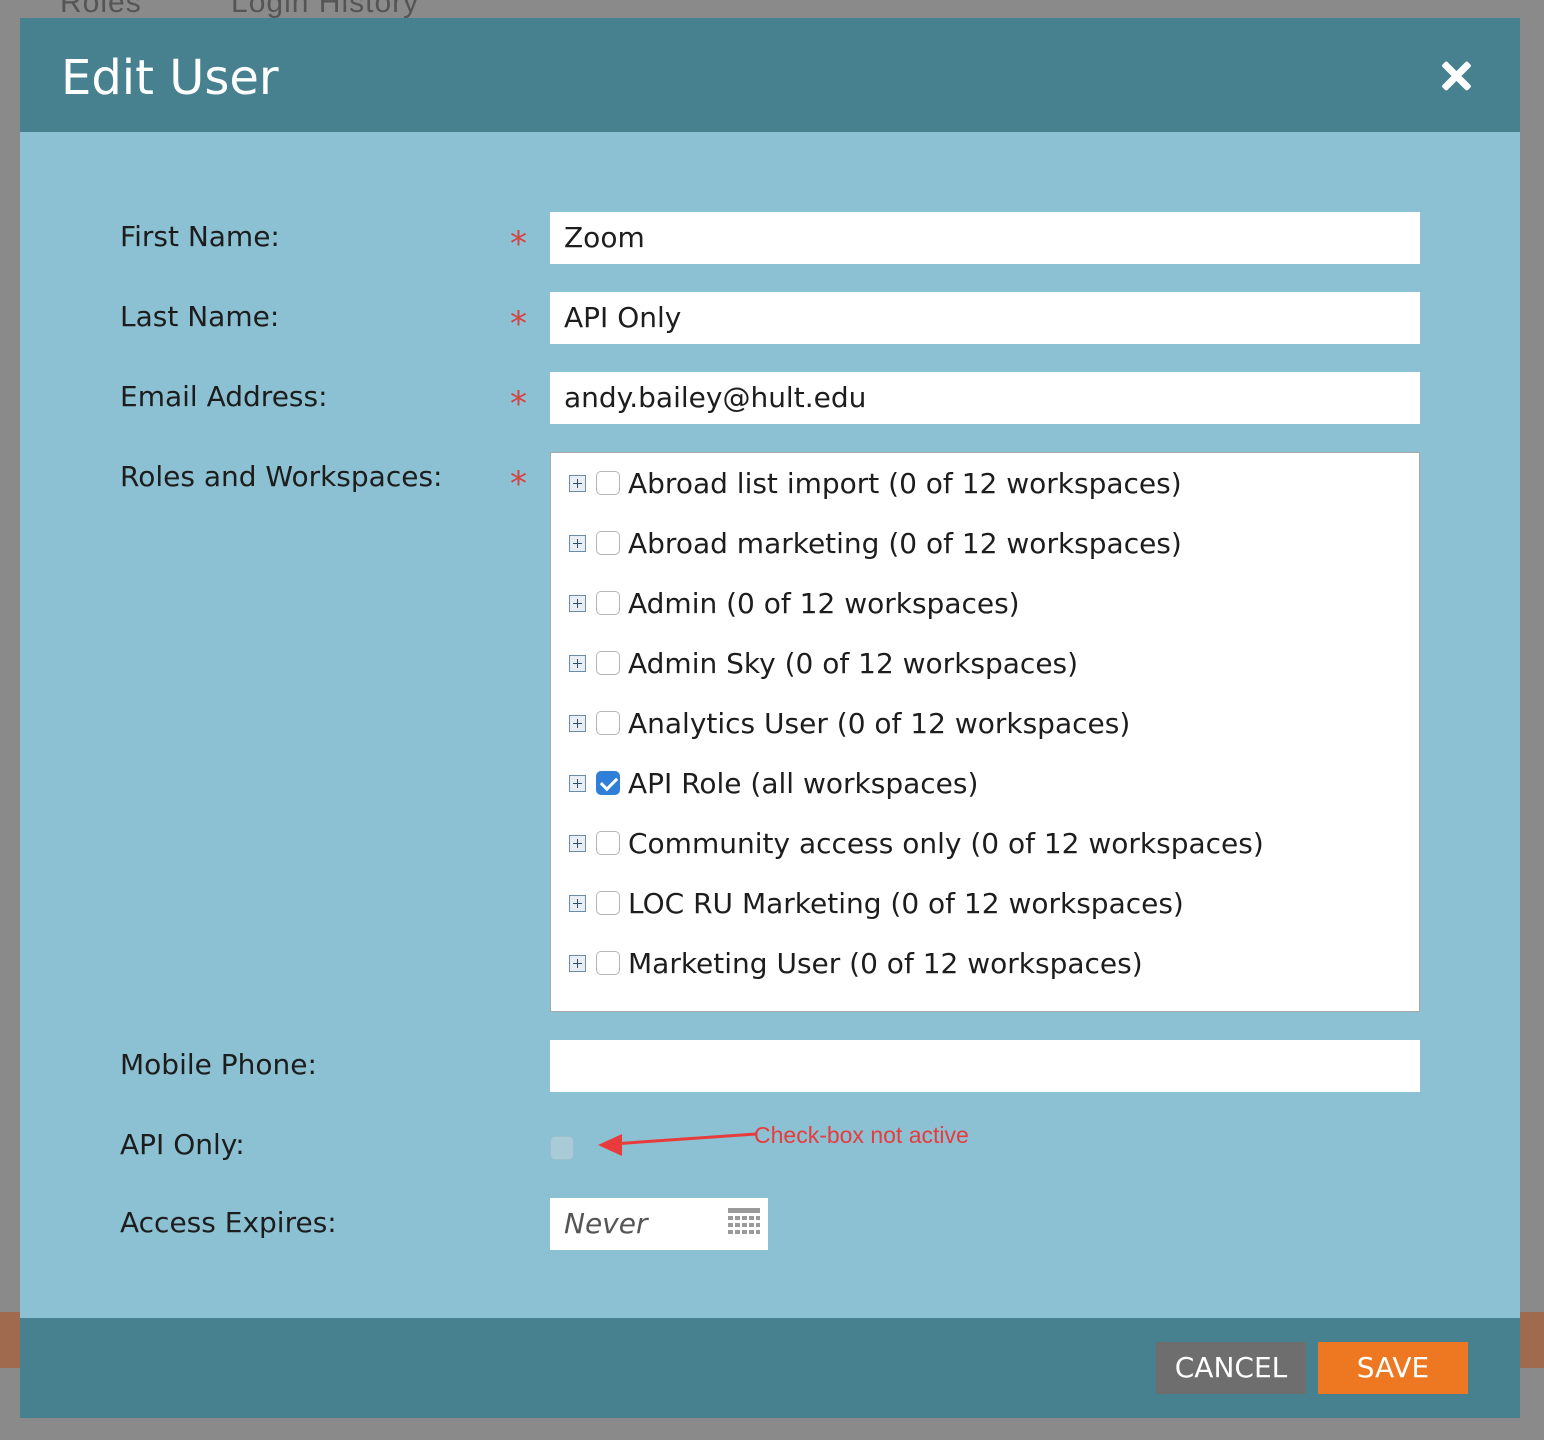 The image size is (1544, 1440). What do you see at coordinates (659, 1224) in the screenshot?
I see `access-expires-input: Never` at bounding box center [659, 1224].